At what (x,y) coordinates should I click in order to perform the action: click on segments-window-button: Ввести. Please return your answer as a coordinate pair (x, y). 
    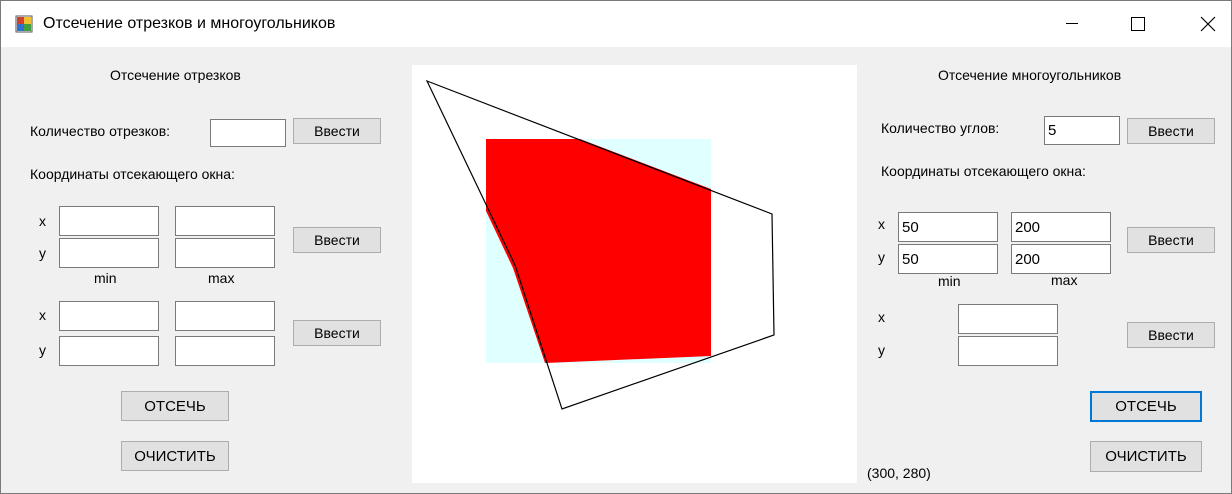
    Looking at the image, I should click on (337, 240).